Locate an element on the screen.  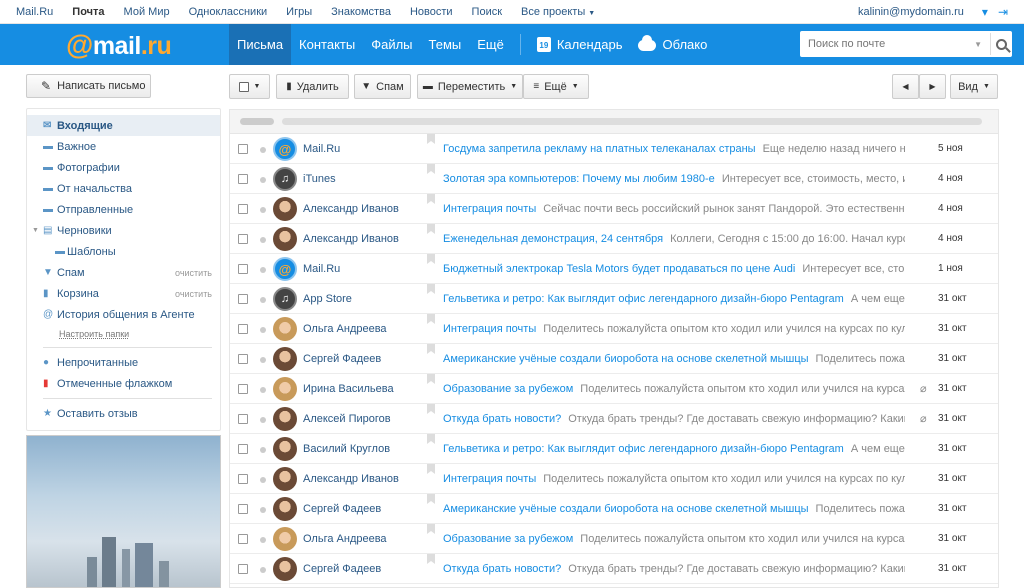
filter-flagged: ▮ Отмеченные флажком is located at coordinates (123, 383).